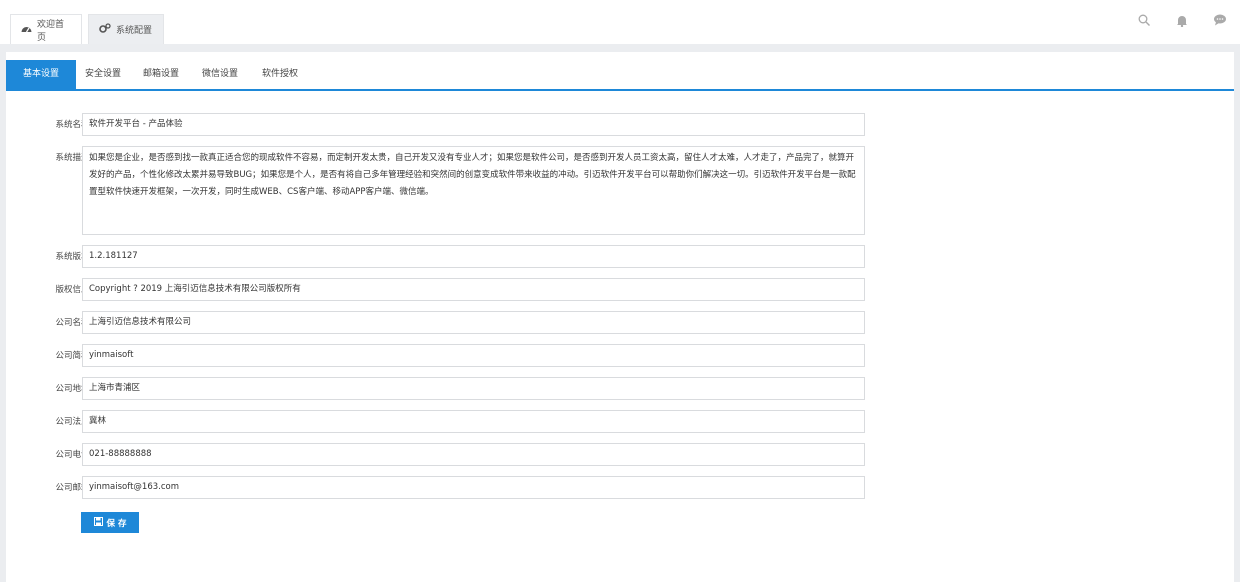  Describe the element at coordinates (473, 322) in the screenshot. I see `company-name-input: 上海引迈信息技术有限公司` at that location.